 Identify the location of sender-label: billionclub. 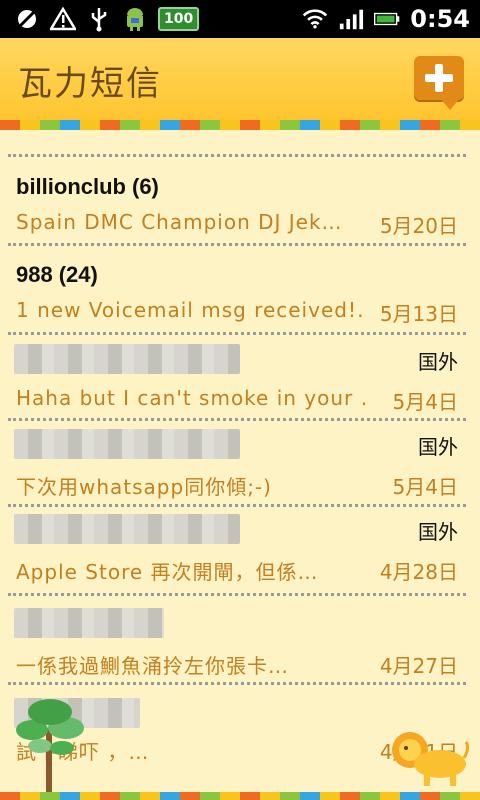
(71, 186).